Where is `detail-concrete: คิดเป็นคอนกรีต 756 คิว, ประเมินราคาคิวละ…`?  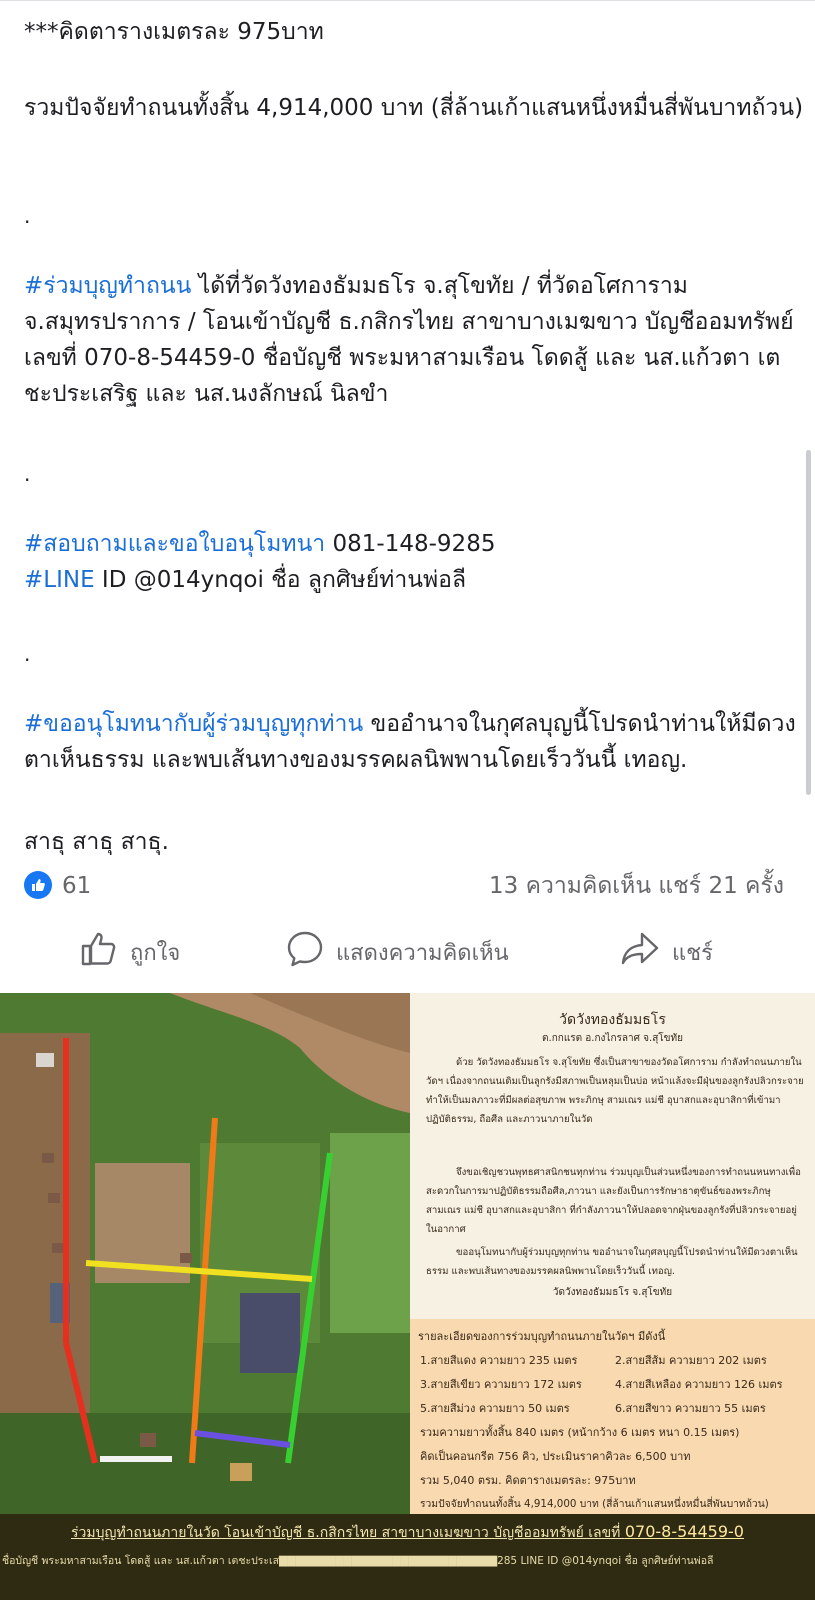 detail-concrete: คิดเป็นคอนกรีต 756 คิว, ประเมินราคาคิวละ… is located at coordinates (555, 1456).